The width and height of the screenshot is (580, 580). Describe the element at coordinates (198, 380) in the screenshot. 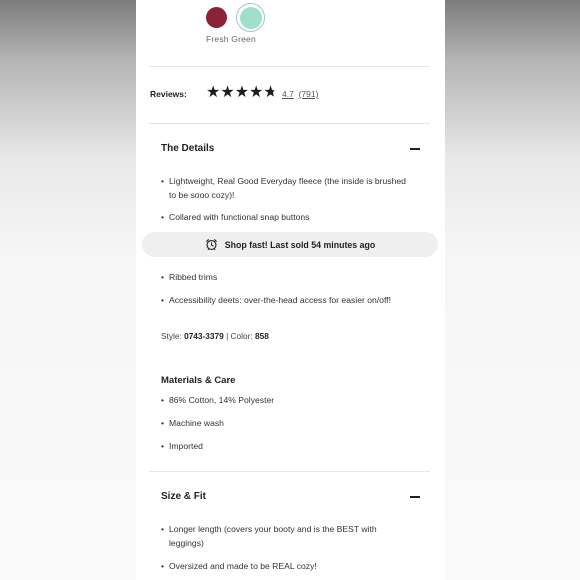

I see `materials-section-title: Materials & Care` at that location.